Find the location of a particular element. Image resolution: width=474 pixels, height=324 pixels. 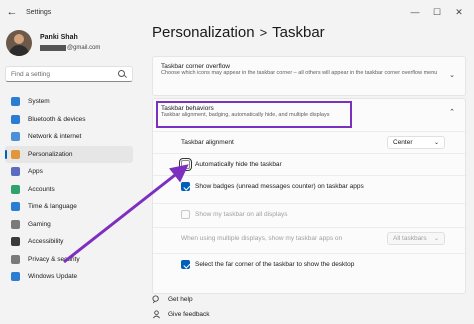

email-redaction is located at coordinates (53, 48).